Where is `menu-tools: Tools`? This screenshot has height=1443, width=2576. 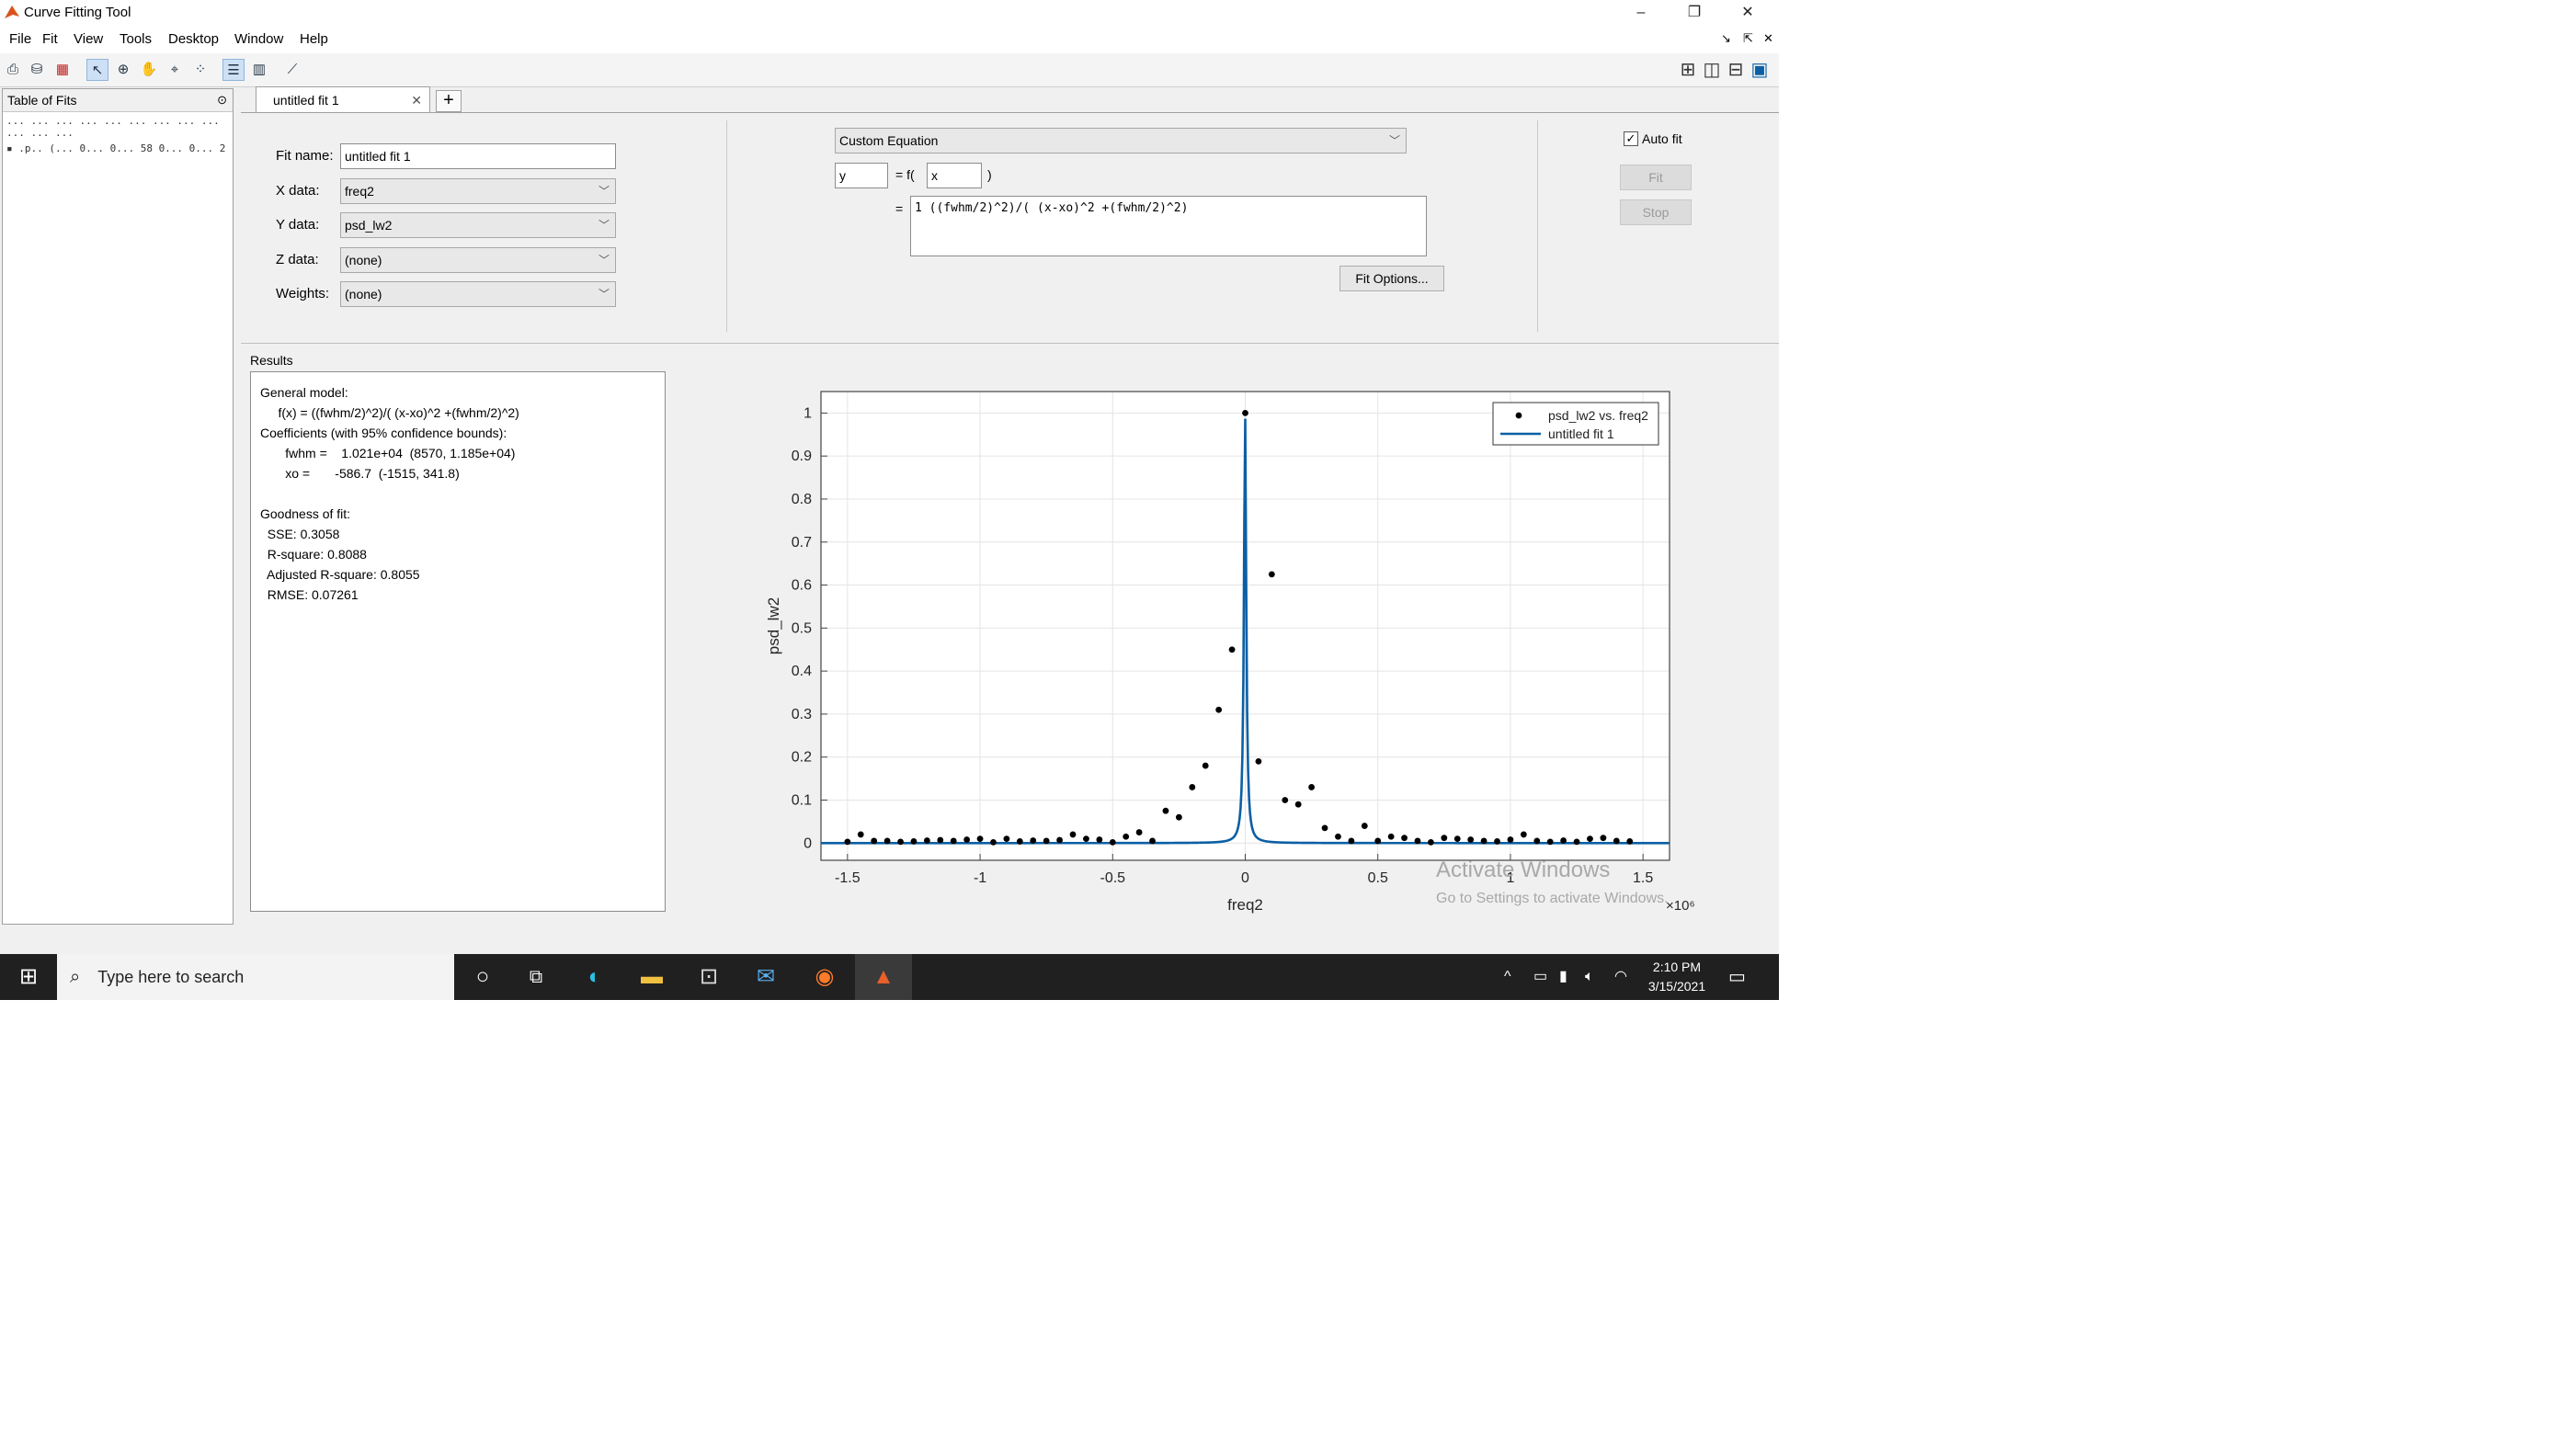 menu-tools: Tools is located at coordinates (136, 39).